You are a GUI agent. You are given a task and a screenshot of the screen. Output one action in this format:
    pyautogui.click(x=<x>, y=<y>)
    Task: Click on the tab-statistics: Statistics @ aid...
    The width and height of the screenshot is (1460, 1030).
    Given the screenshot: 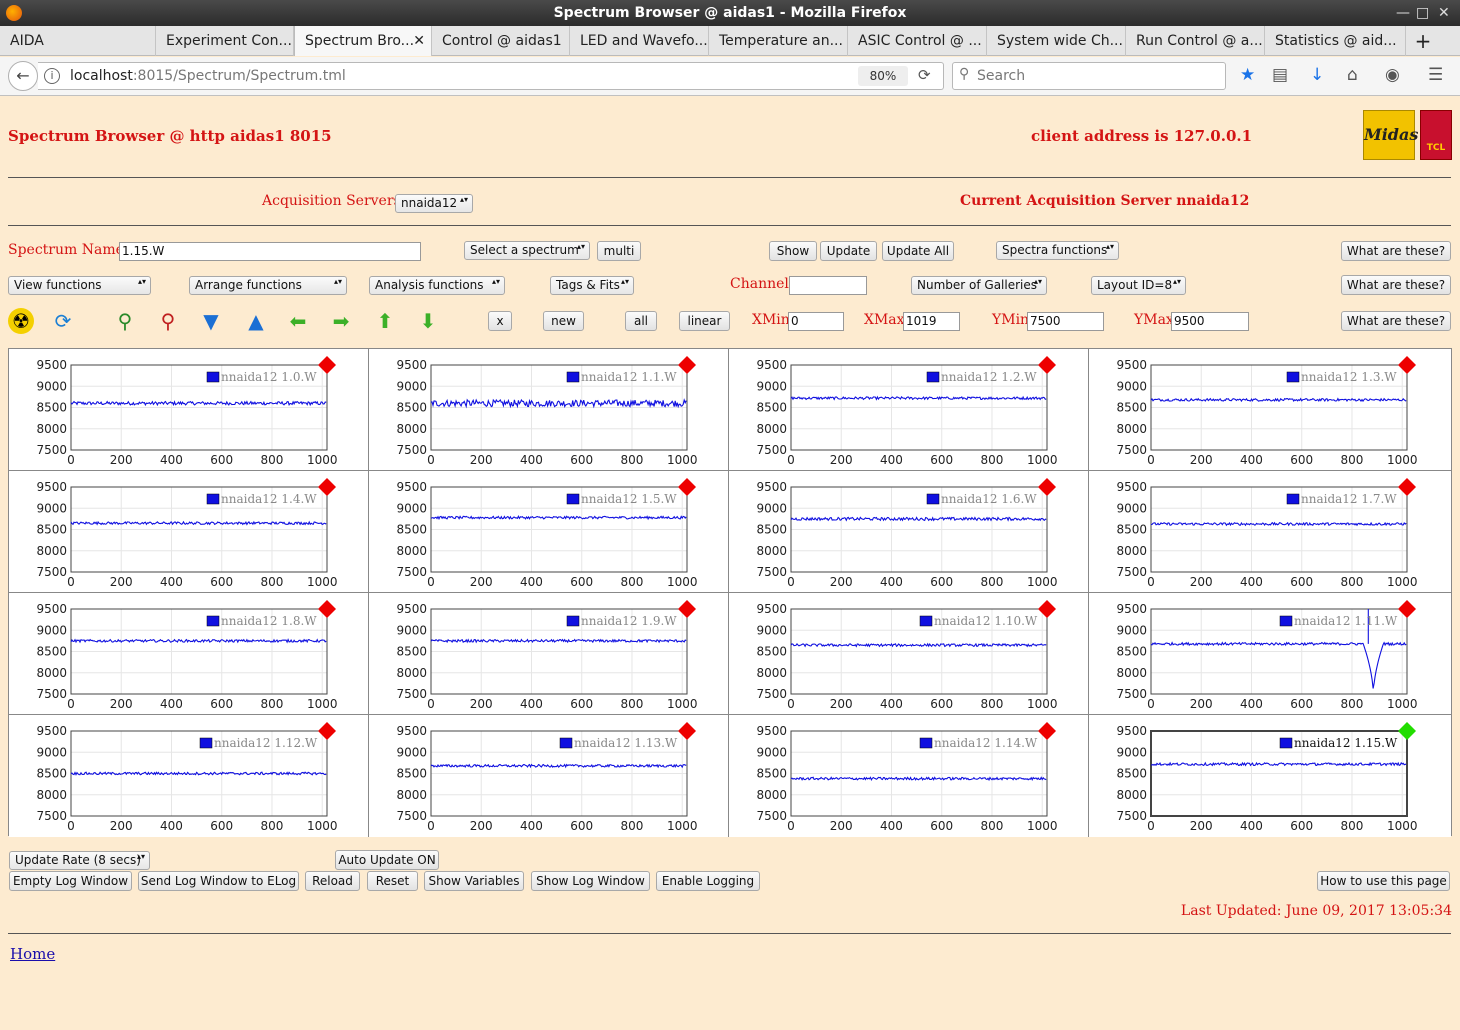 What is the action you would take?
    pyautogui.click(x=1335, y=41)
    